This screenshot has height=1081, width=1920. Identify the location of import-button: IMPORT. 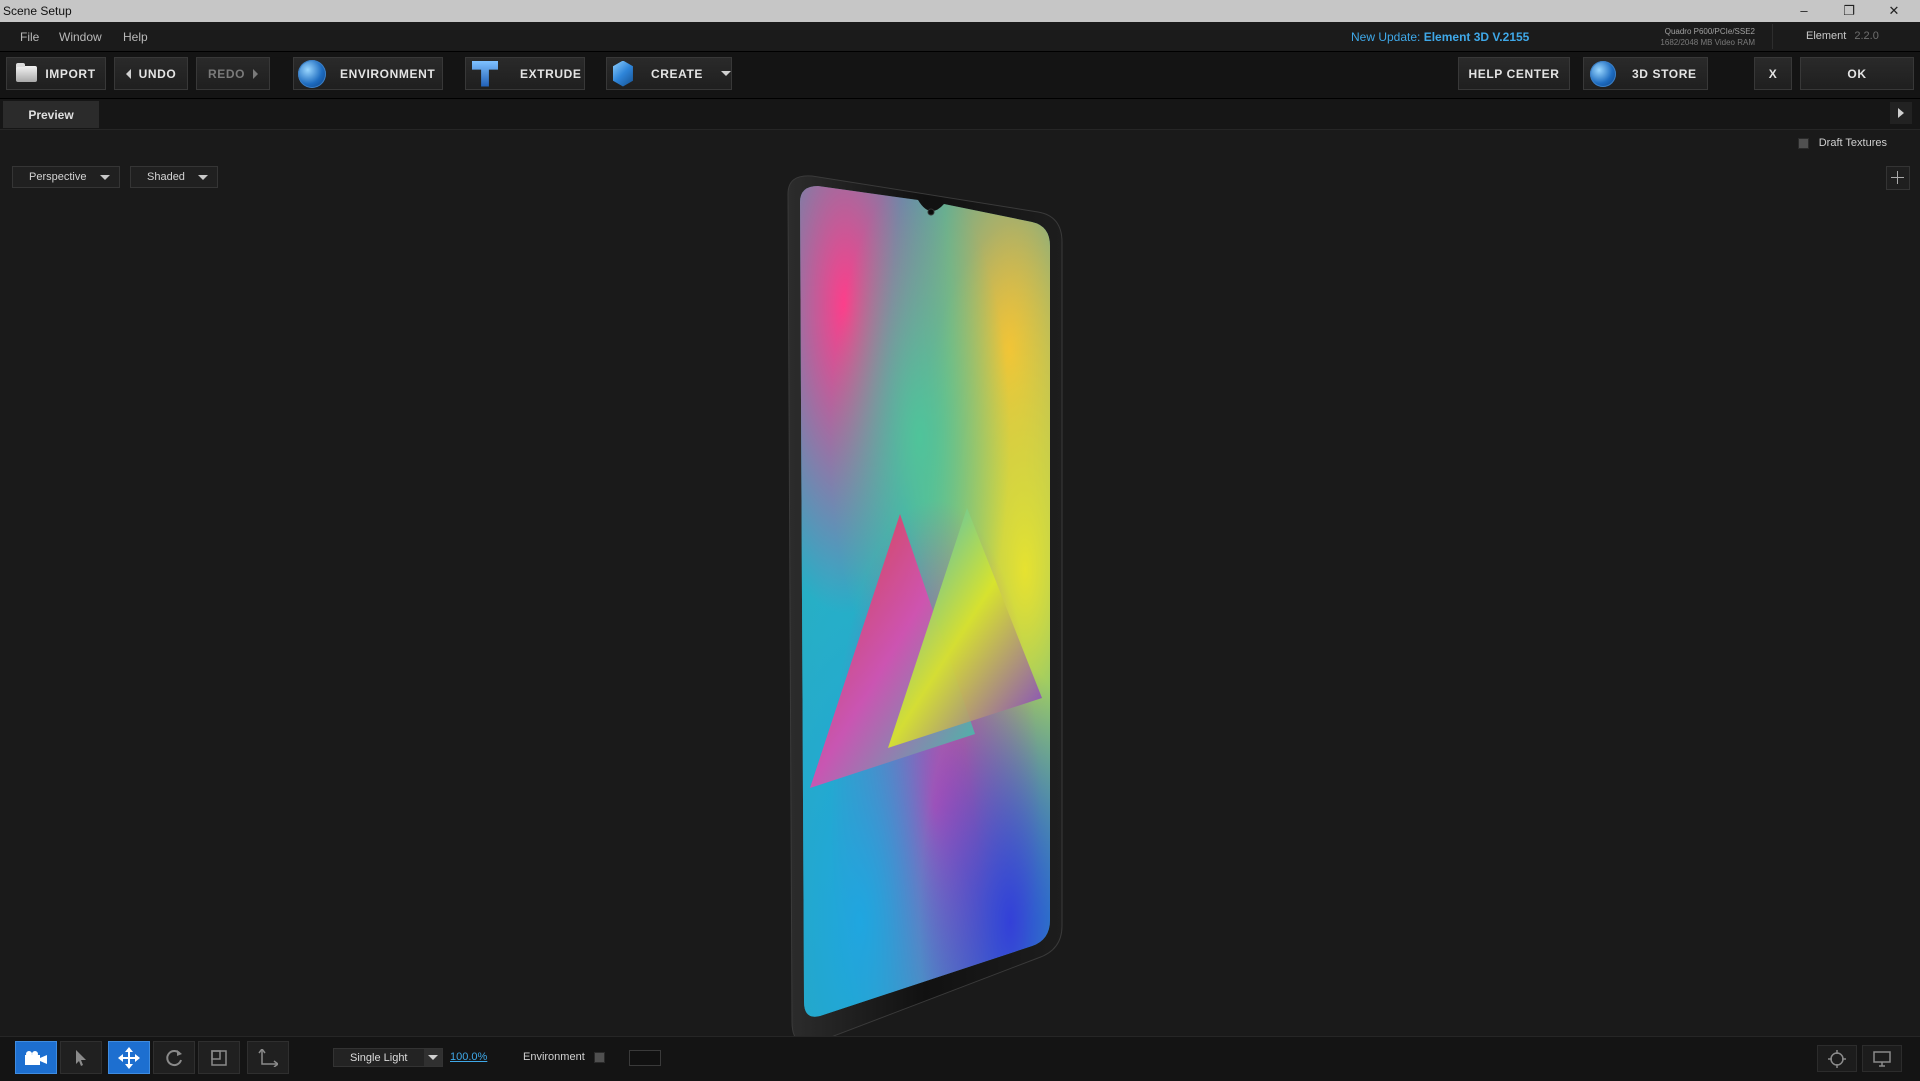
(56, 73).